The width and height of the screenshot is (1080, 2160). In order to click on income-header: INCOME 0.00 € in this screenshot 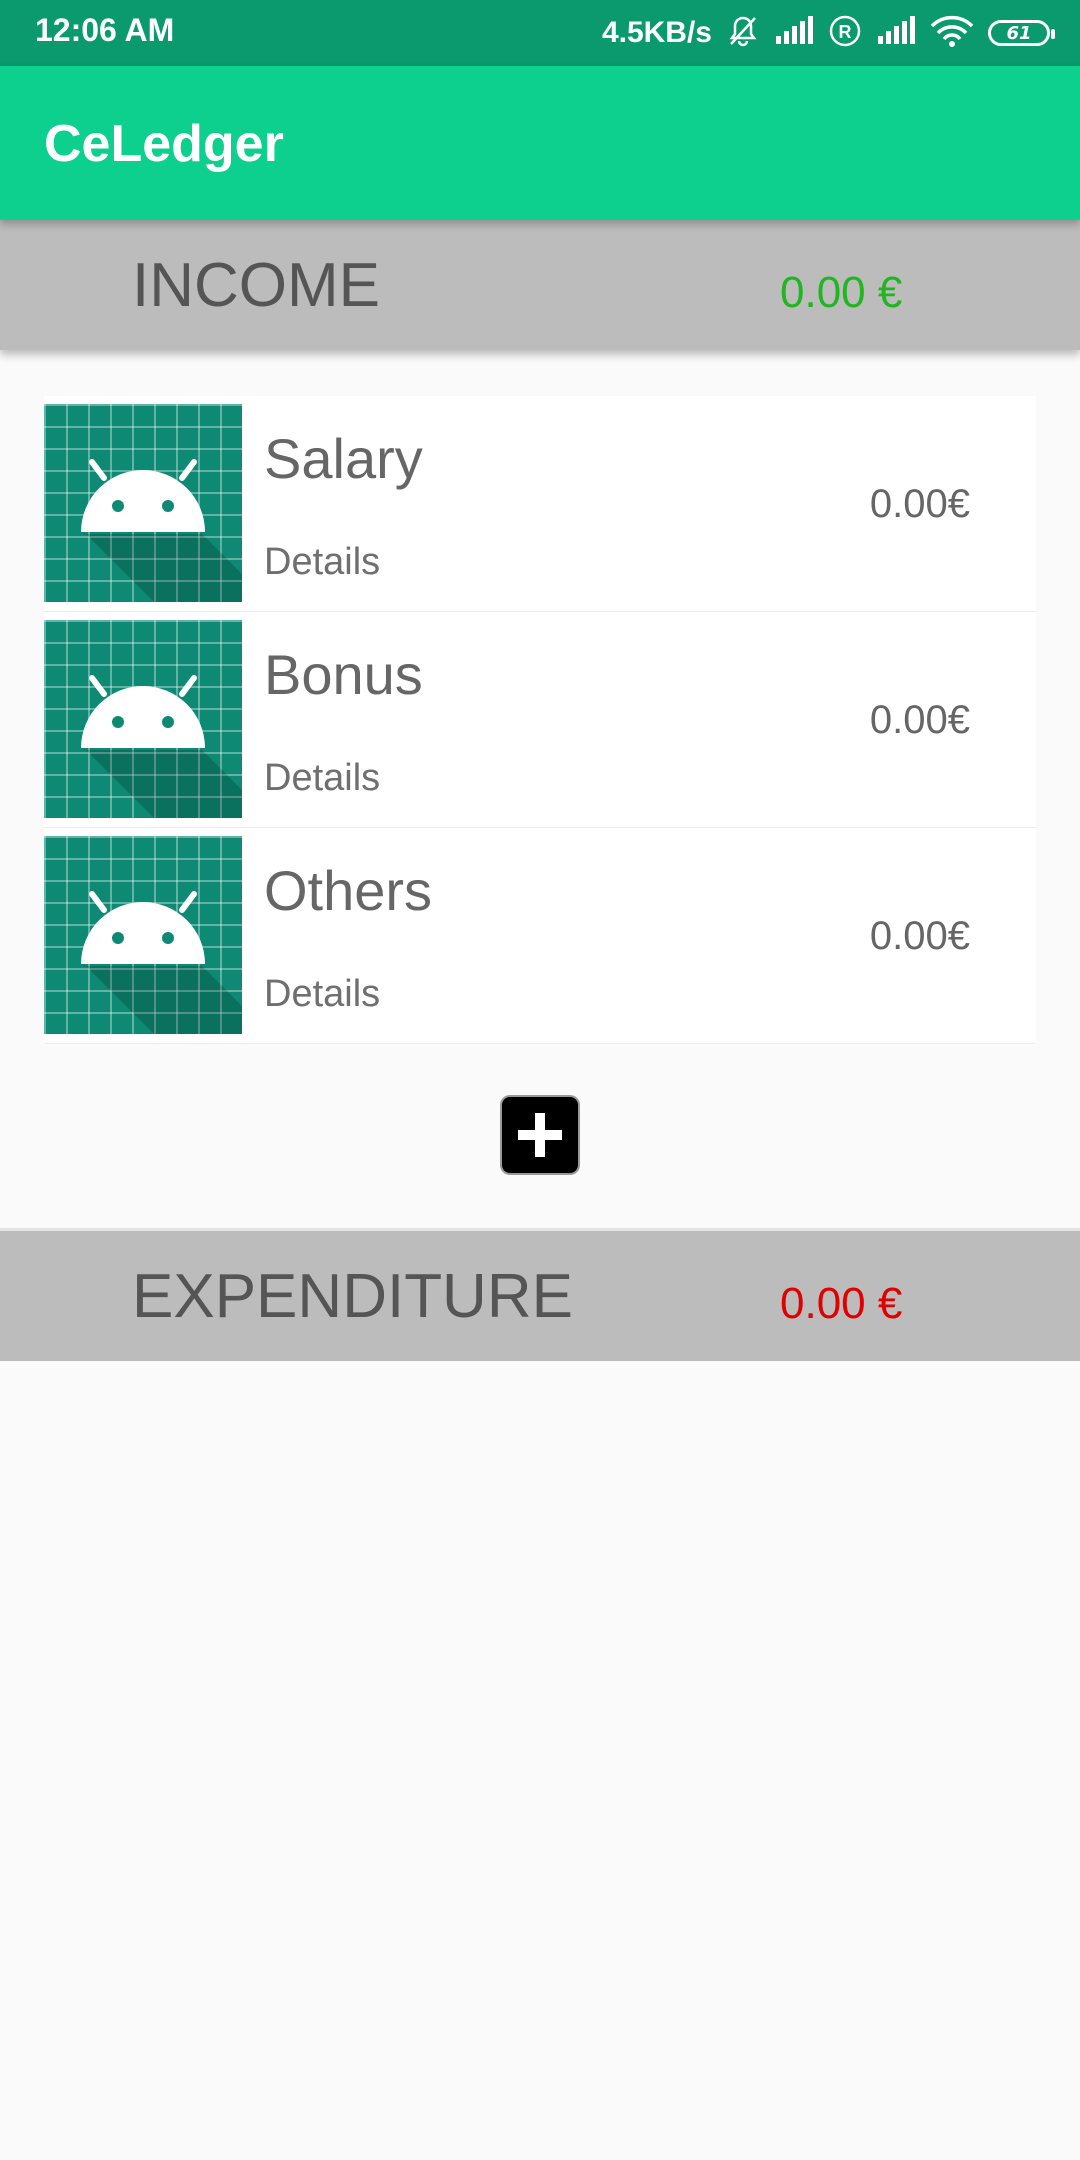, I will do `click(540, 285)`.